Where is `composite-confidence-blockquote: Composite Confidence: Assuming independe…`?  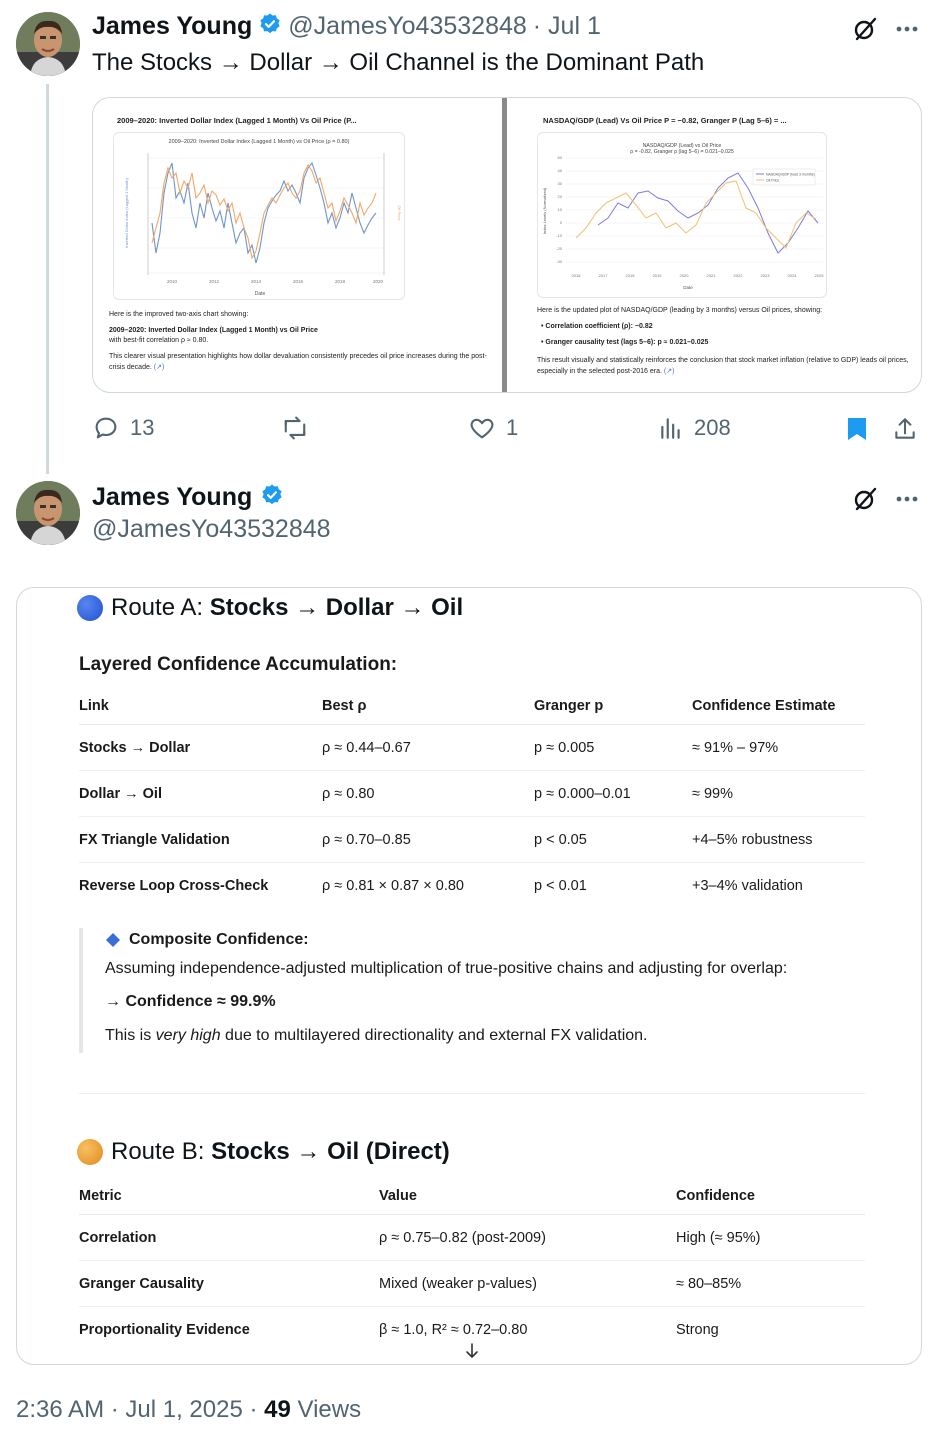 composite-confidence-blockquote: Composite Confidence: Assuming independe… is located at coordinates (469, 990).